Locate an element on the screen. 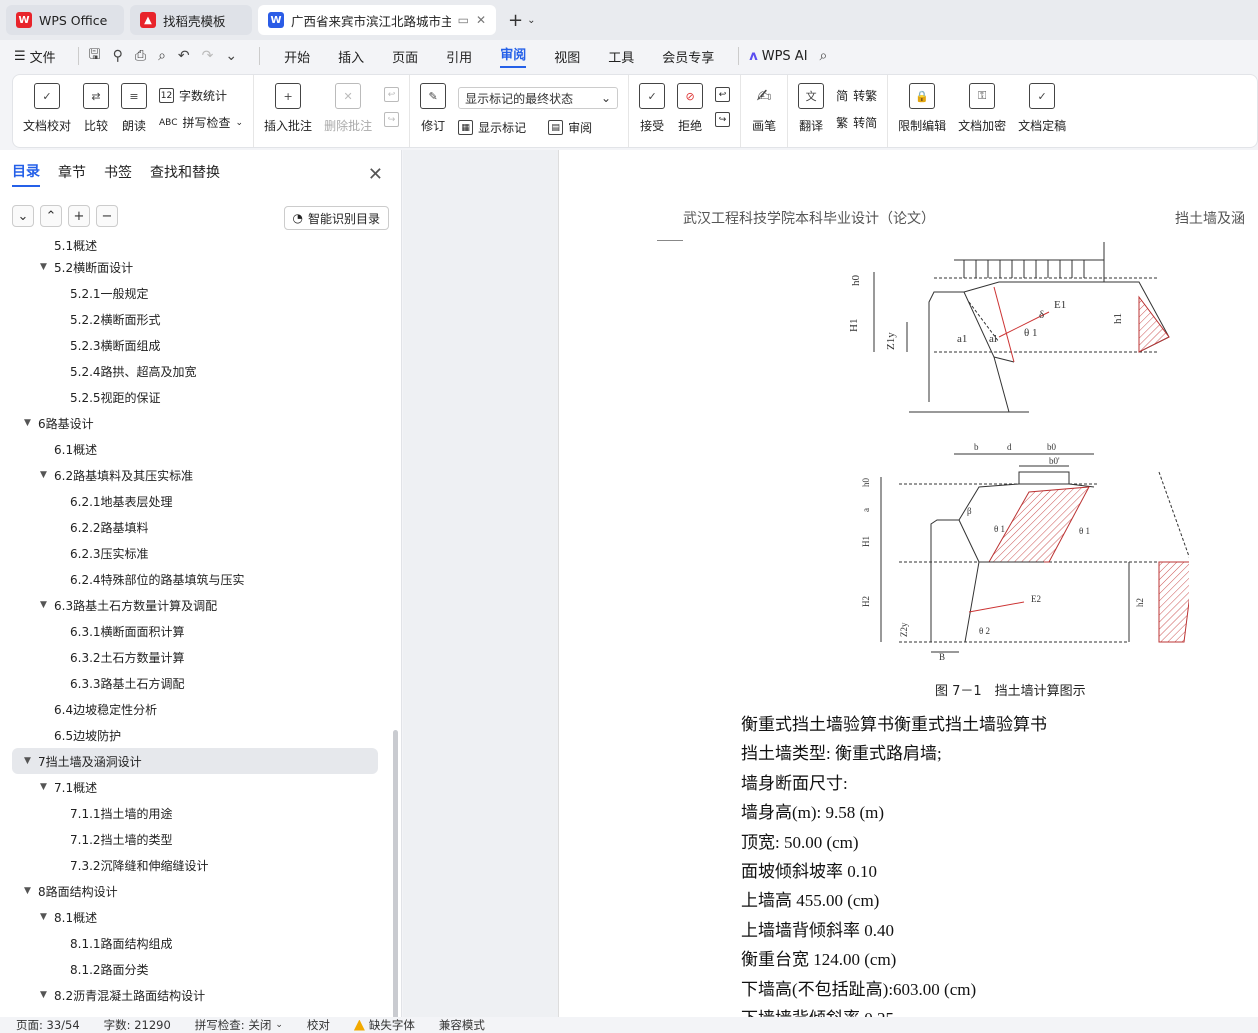  tab-find-replace: 查找和替换 is located at coordinates (185, 174).